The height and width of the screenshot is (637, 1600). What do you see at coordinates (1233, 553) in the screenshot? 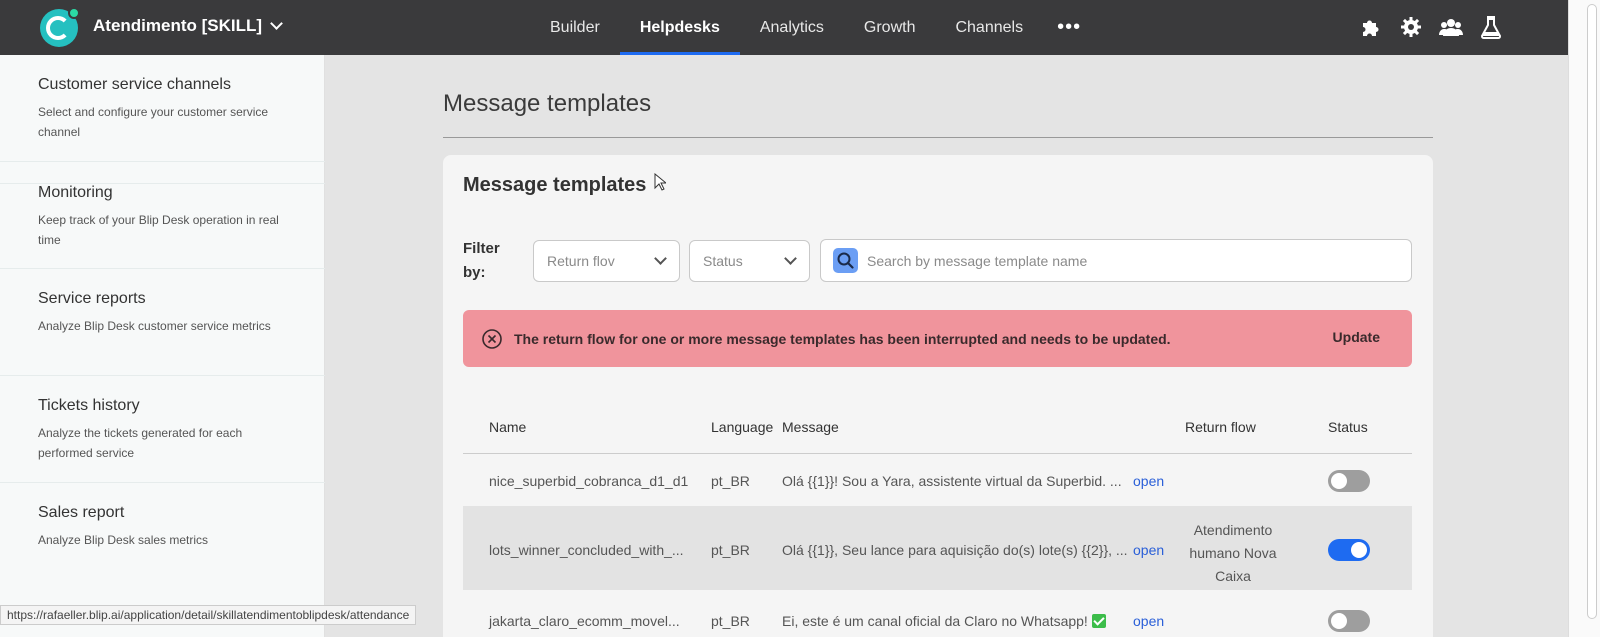
I see `return-flow-name: Atendimento humano Nova Caixa` at bounding box center [1233, 553].